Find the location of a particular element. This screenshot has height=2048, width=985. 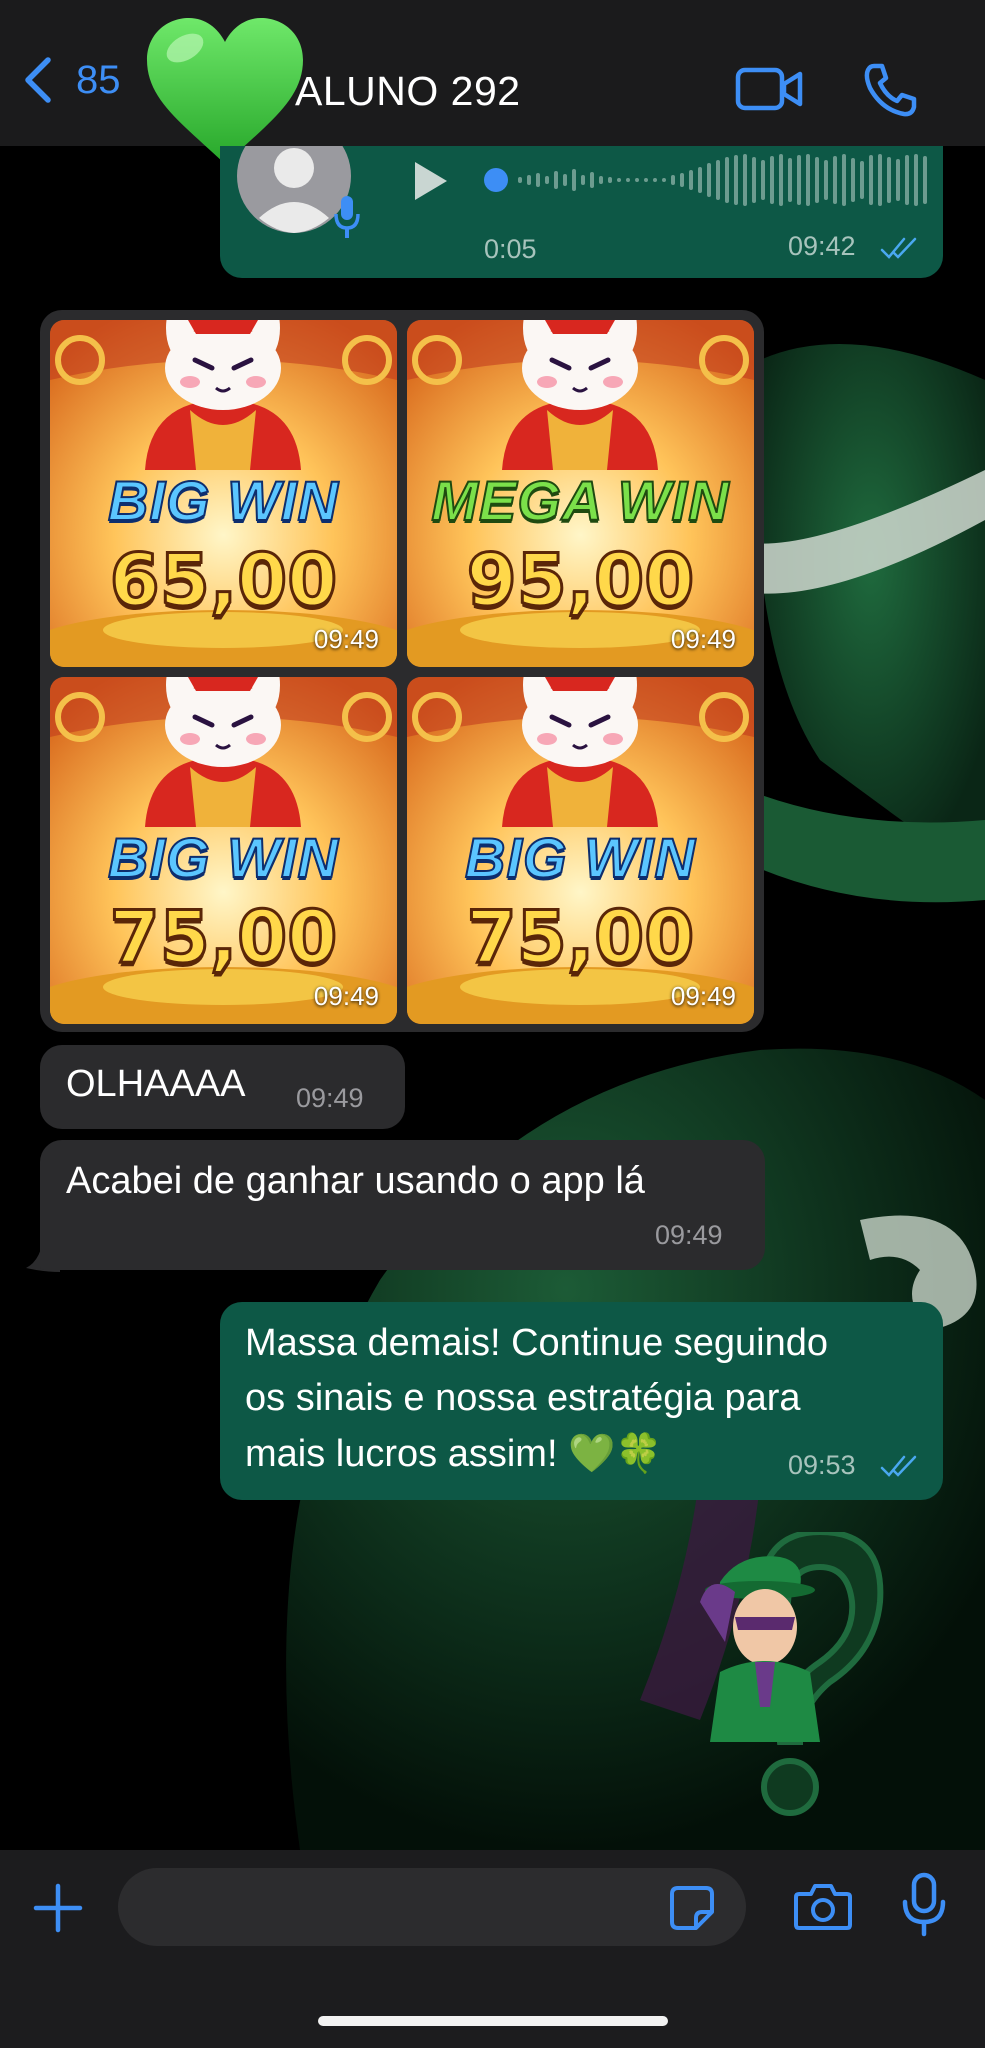

incoming-message: OLHAAAA 09:49 is located at coordinates (222, 1087).